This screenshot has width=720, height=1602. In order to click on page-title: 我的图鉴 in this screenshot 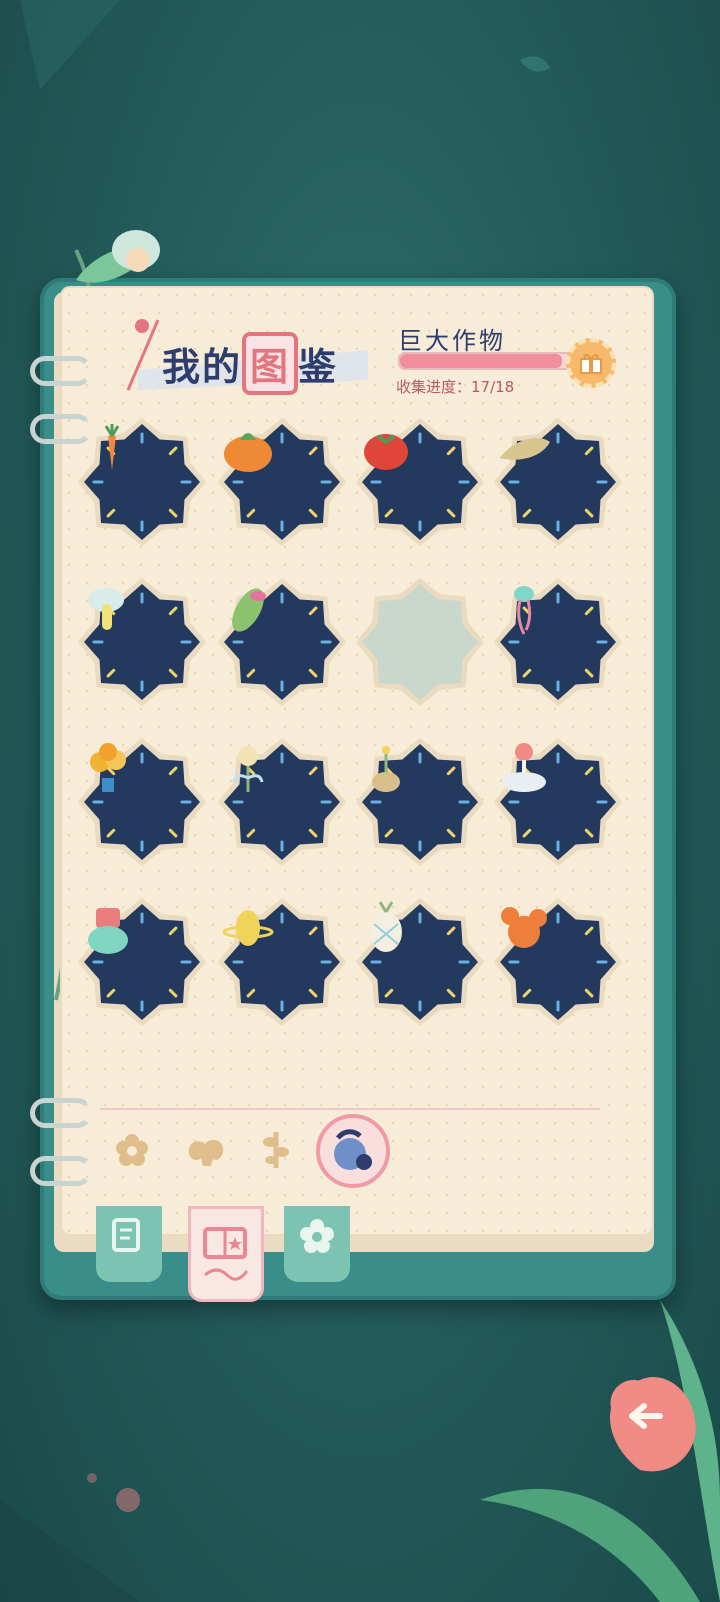, I will do `click(250, 363)`.